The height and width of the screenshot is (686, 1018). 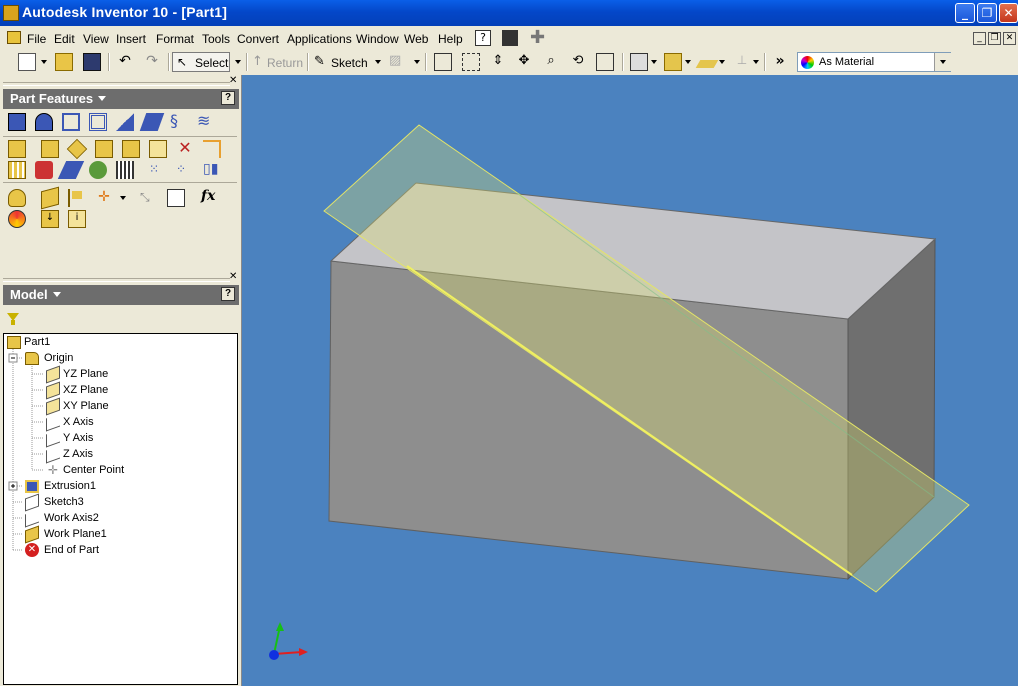 I want to click on update-dropdown-icon, so click(x=417, y=62).